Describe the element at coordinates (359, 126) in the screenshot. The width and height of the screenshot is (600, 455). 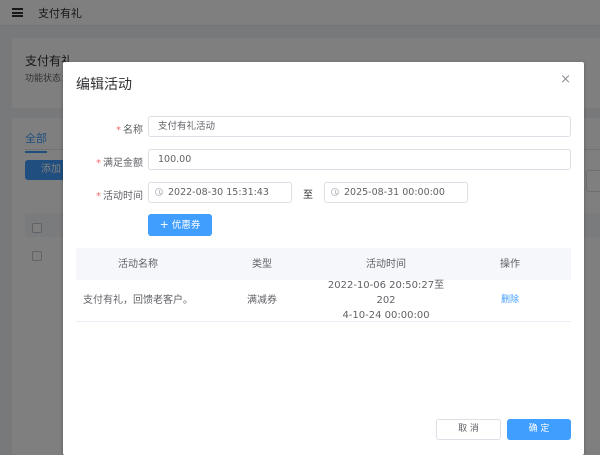
I see `name-input: 支付有礼活动` at that location.